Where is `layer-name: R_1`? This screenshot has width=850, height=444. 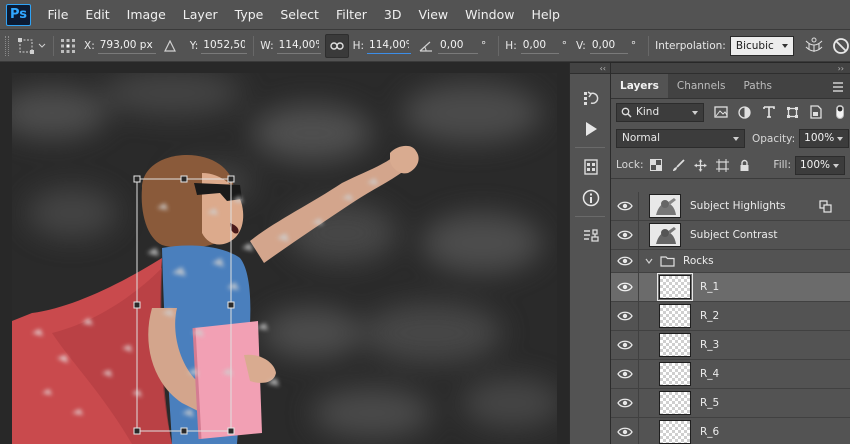 layer-name: R_1 is located at coordinates (710, 287).